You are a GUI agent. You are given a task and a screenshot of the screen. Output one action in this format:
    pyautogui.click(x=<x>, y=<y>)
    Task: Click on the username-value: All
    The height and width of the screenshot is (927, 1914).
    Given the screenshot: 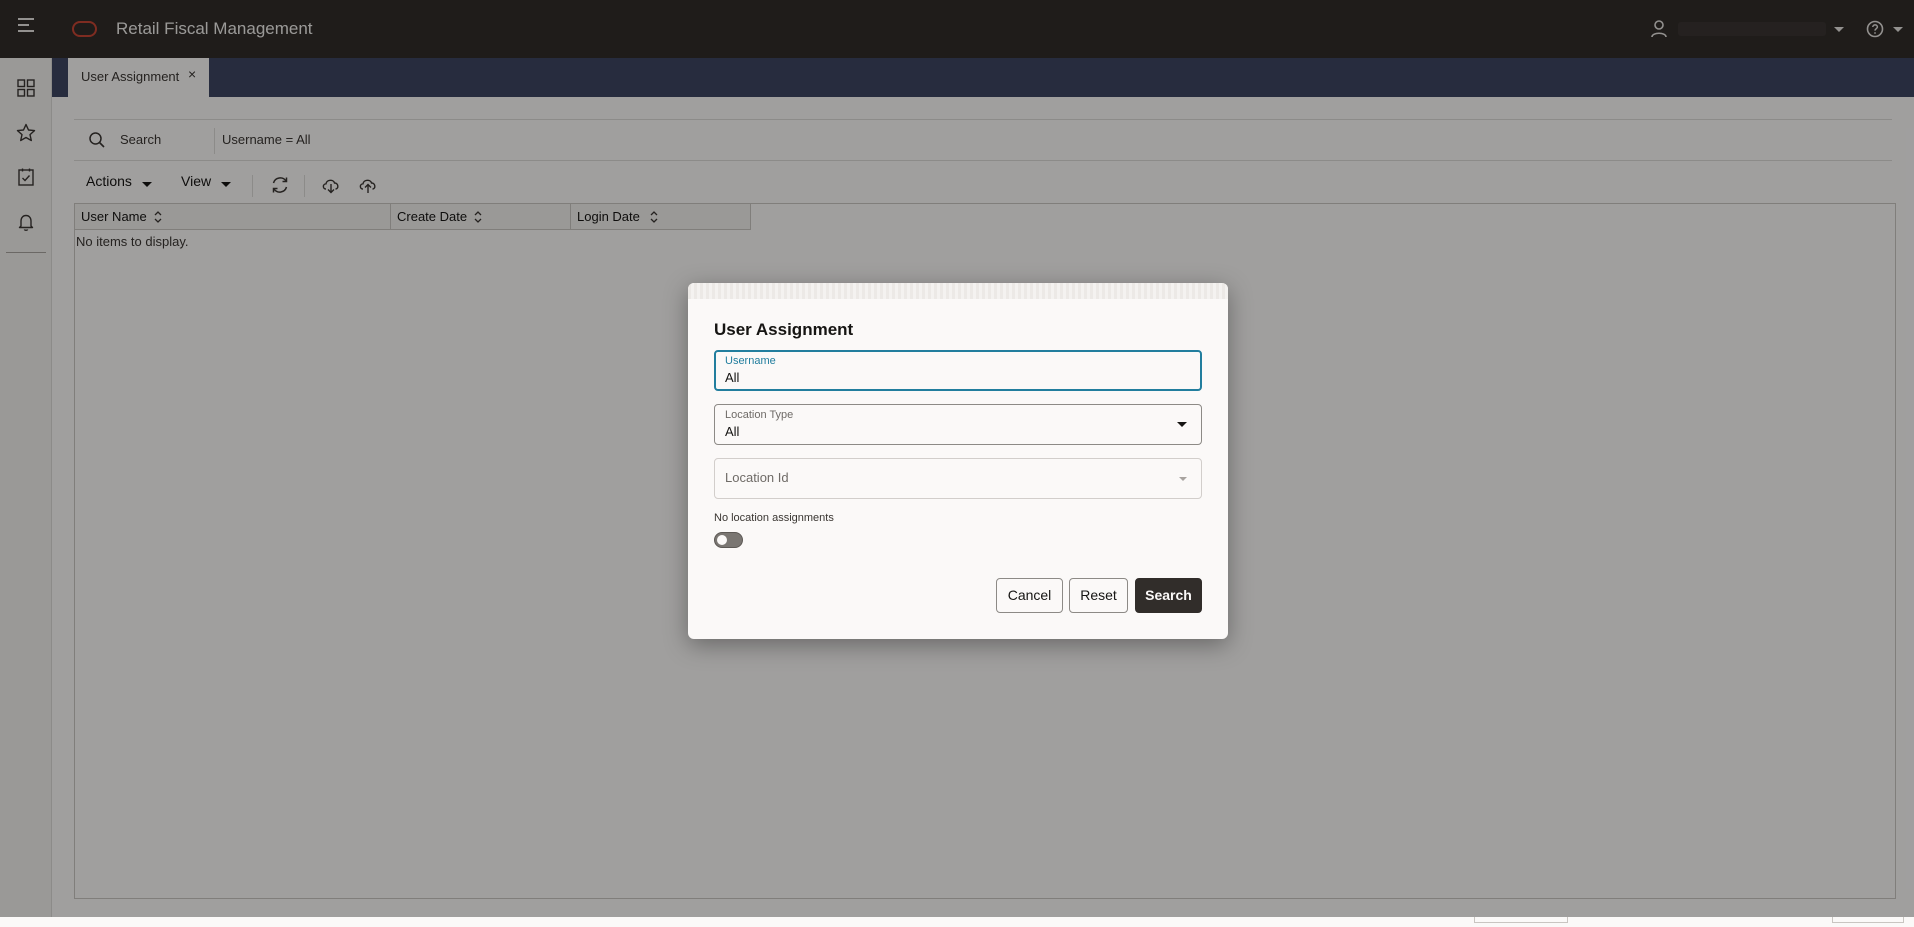 What is the action you would take?
    pyautogui.click(x=732, y=377)
    